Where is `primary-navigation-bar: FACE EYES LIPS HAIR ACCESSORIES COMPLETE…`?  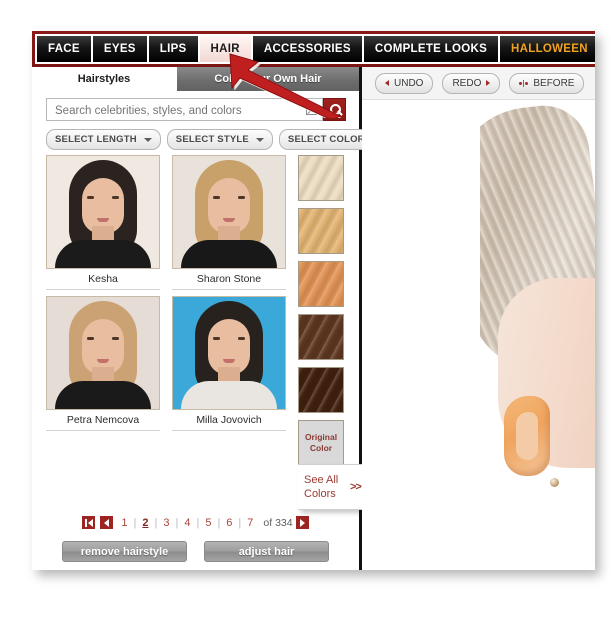 primary-navigation-bar: FACE EYES LIPS HAIR ACCESSORIES COMPLETE… is located at coordinates (313, 49).